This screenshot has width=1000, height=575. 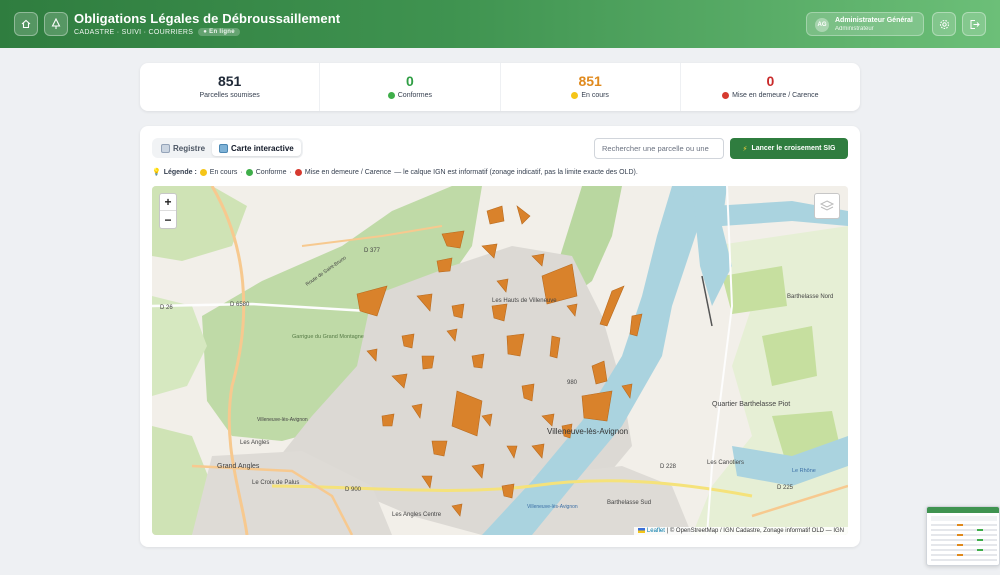 I want to click on flag-icon, so click(x=642, y=530).